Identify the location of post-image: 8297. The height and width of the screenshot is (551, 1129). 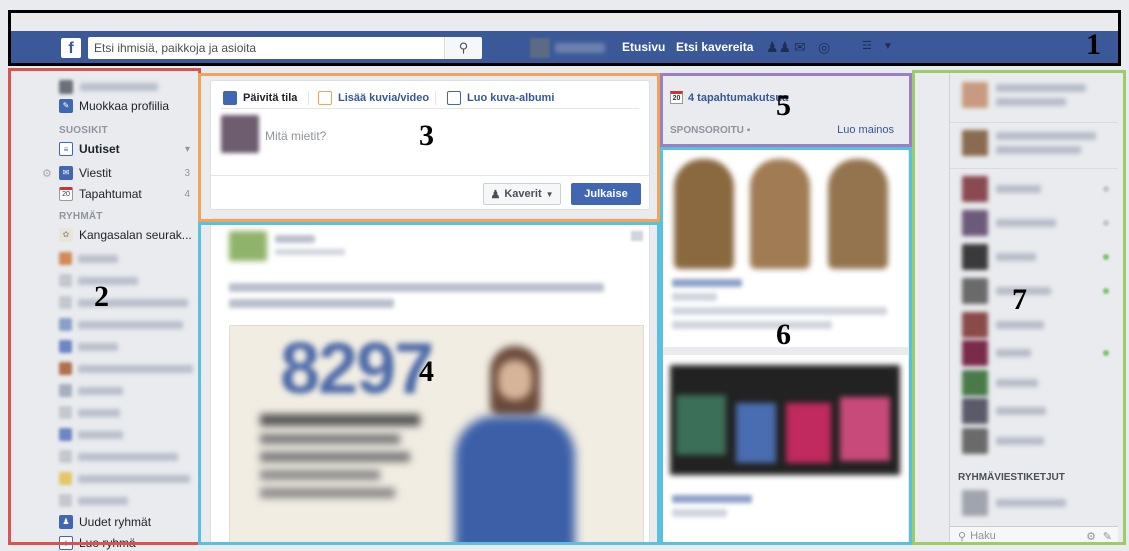
(436, 434).